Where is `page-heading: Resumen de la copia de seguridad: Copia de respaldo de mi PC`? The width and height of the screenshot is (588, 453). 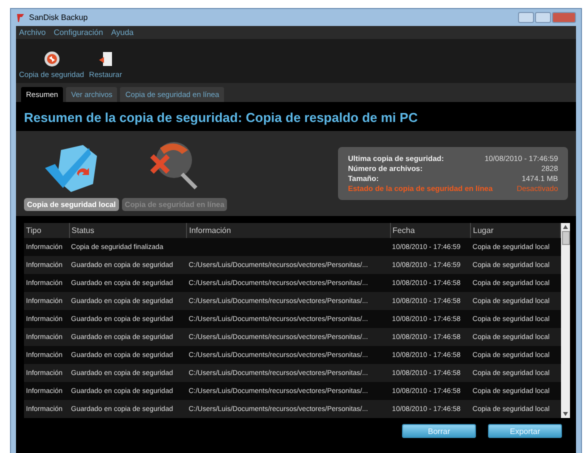
page-heading: Resumen de la copia de seguridad: Copia de respaldo de mi PC is located at coordinates (221, 118).